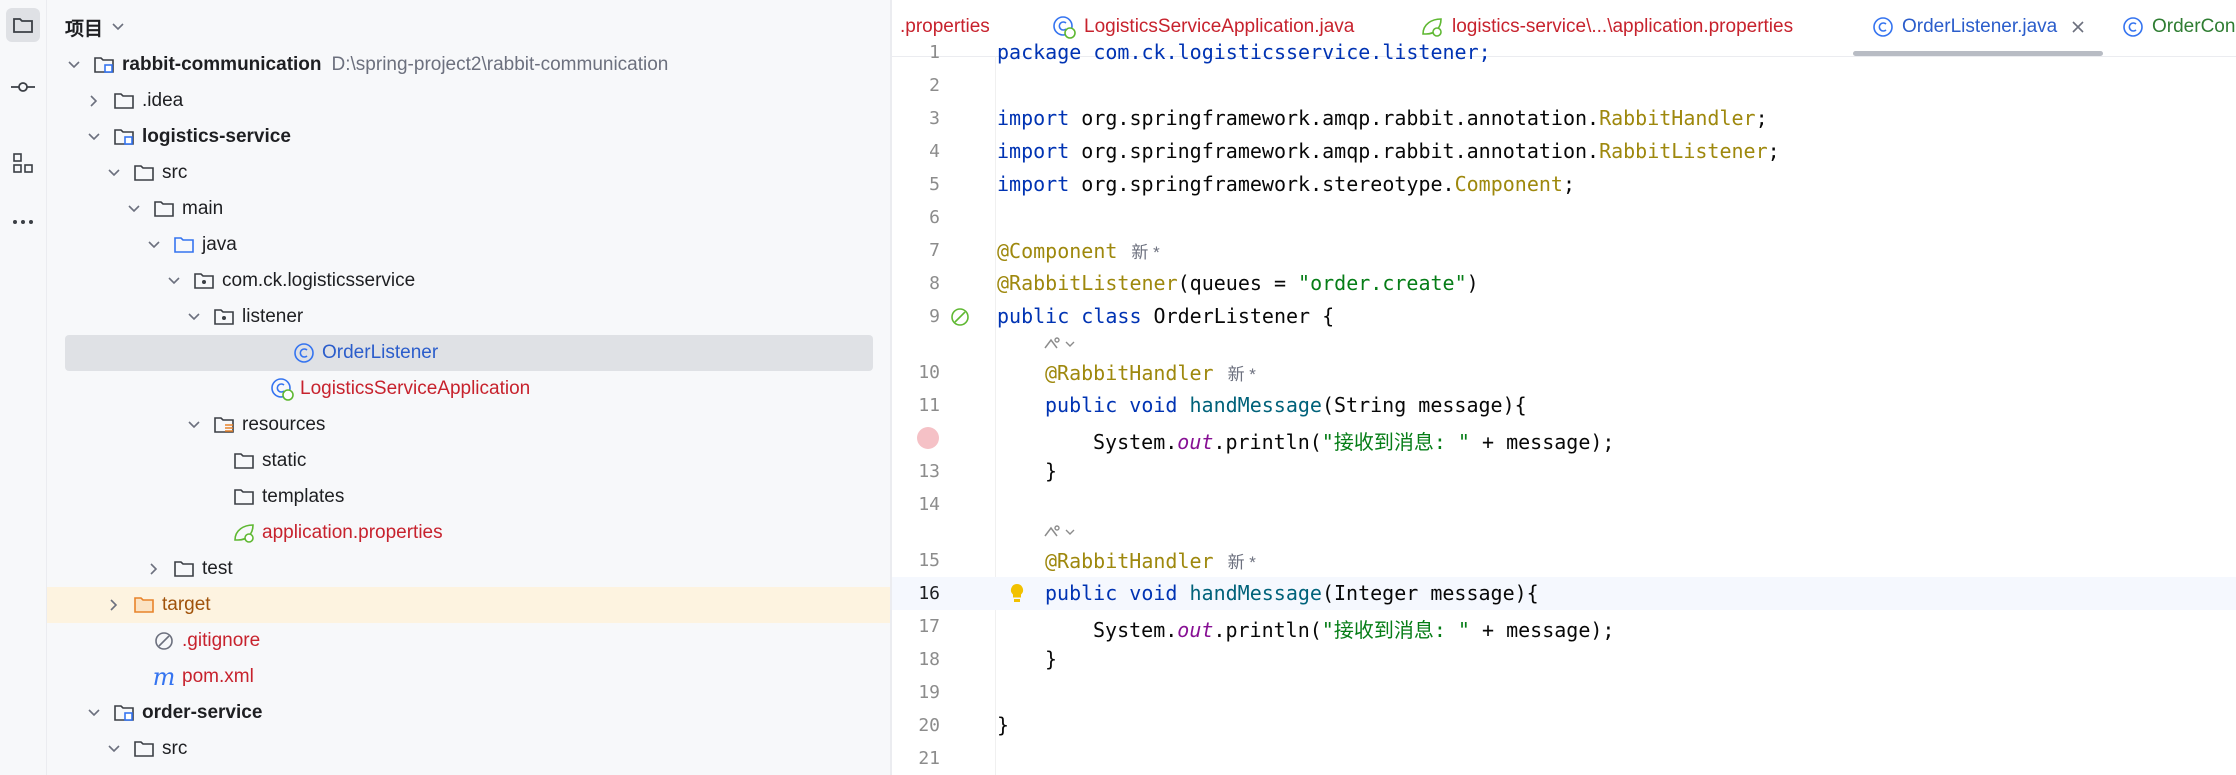  What do you see at coordinates (1564, 471) in the screenshot?
I see `code-line: 13 }` at bounding box center [1564, 471].